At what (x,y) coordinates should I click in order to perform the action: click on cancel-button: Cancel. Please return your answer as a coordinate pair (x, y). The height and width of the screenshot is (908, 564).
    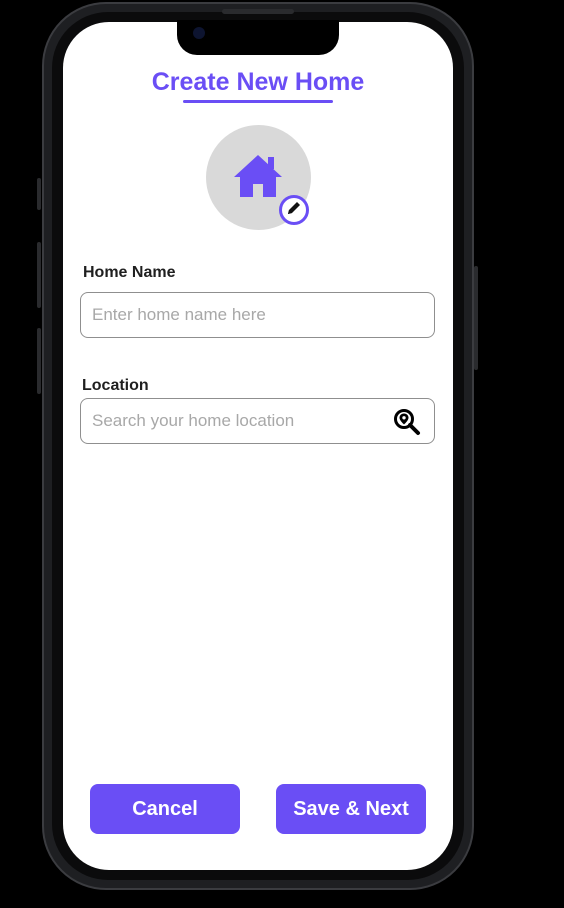
    Looking at the image, I should click on (165, 809).